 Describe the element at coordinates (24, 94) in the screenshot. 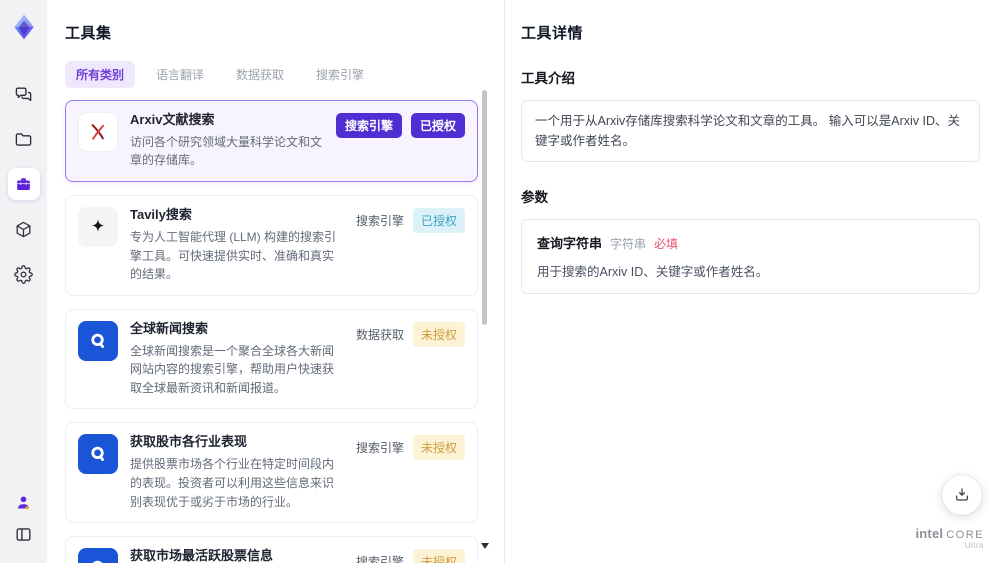

I see `chat-icon` at that location.